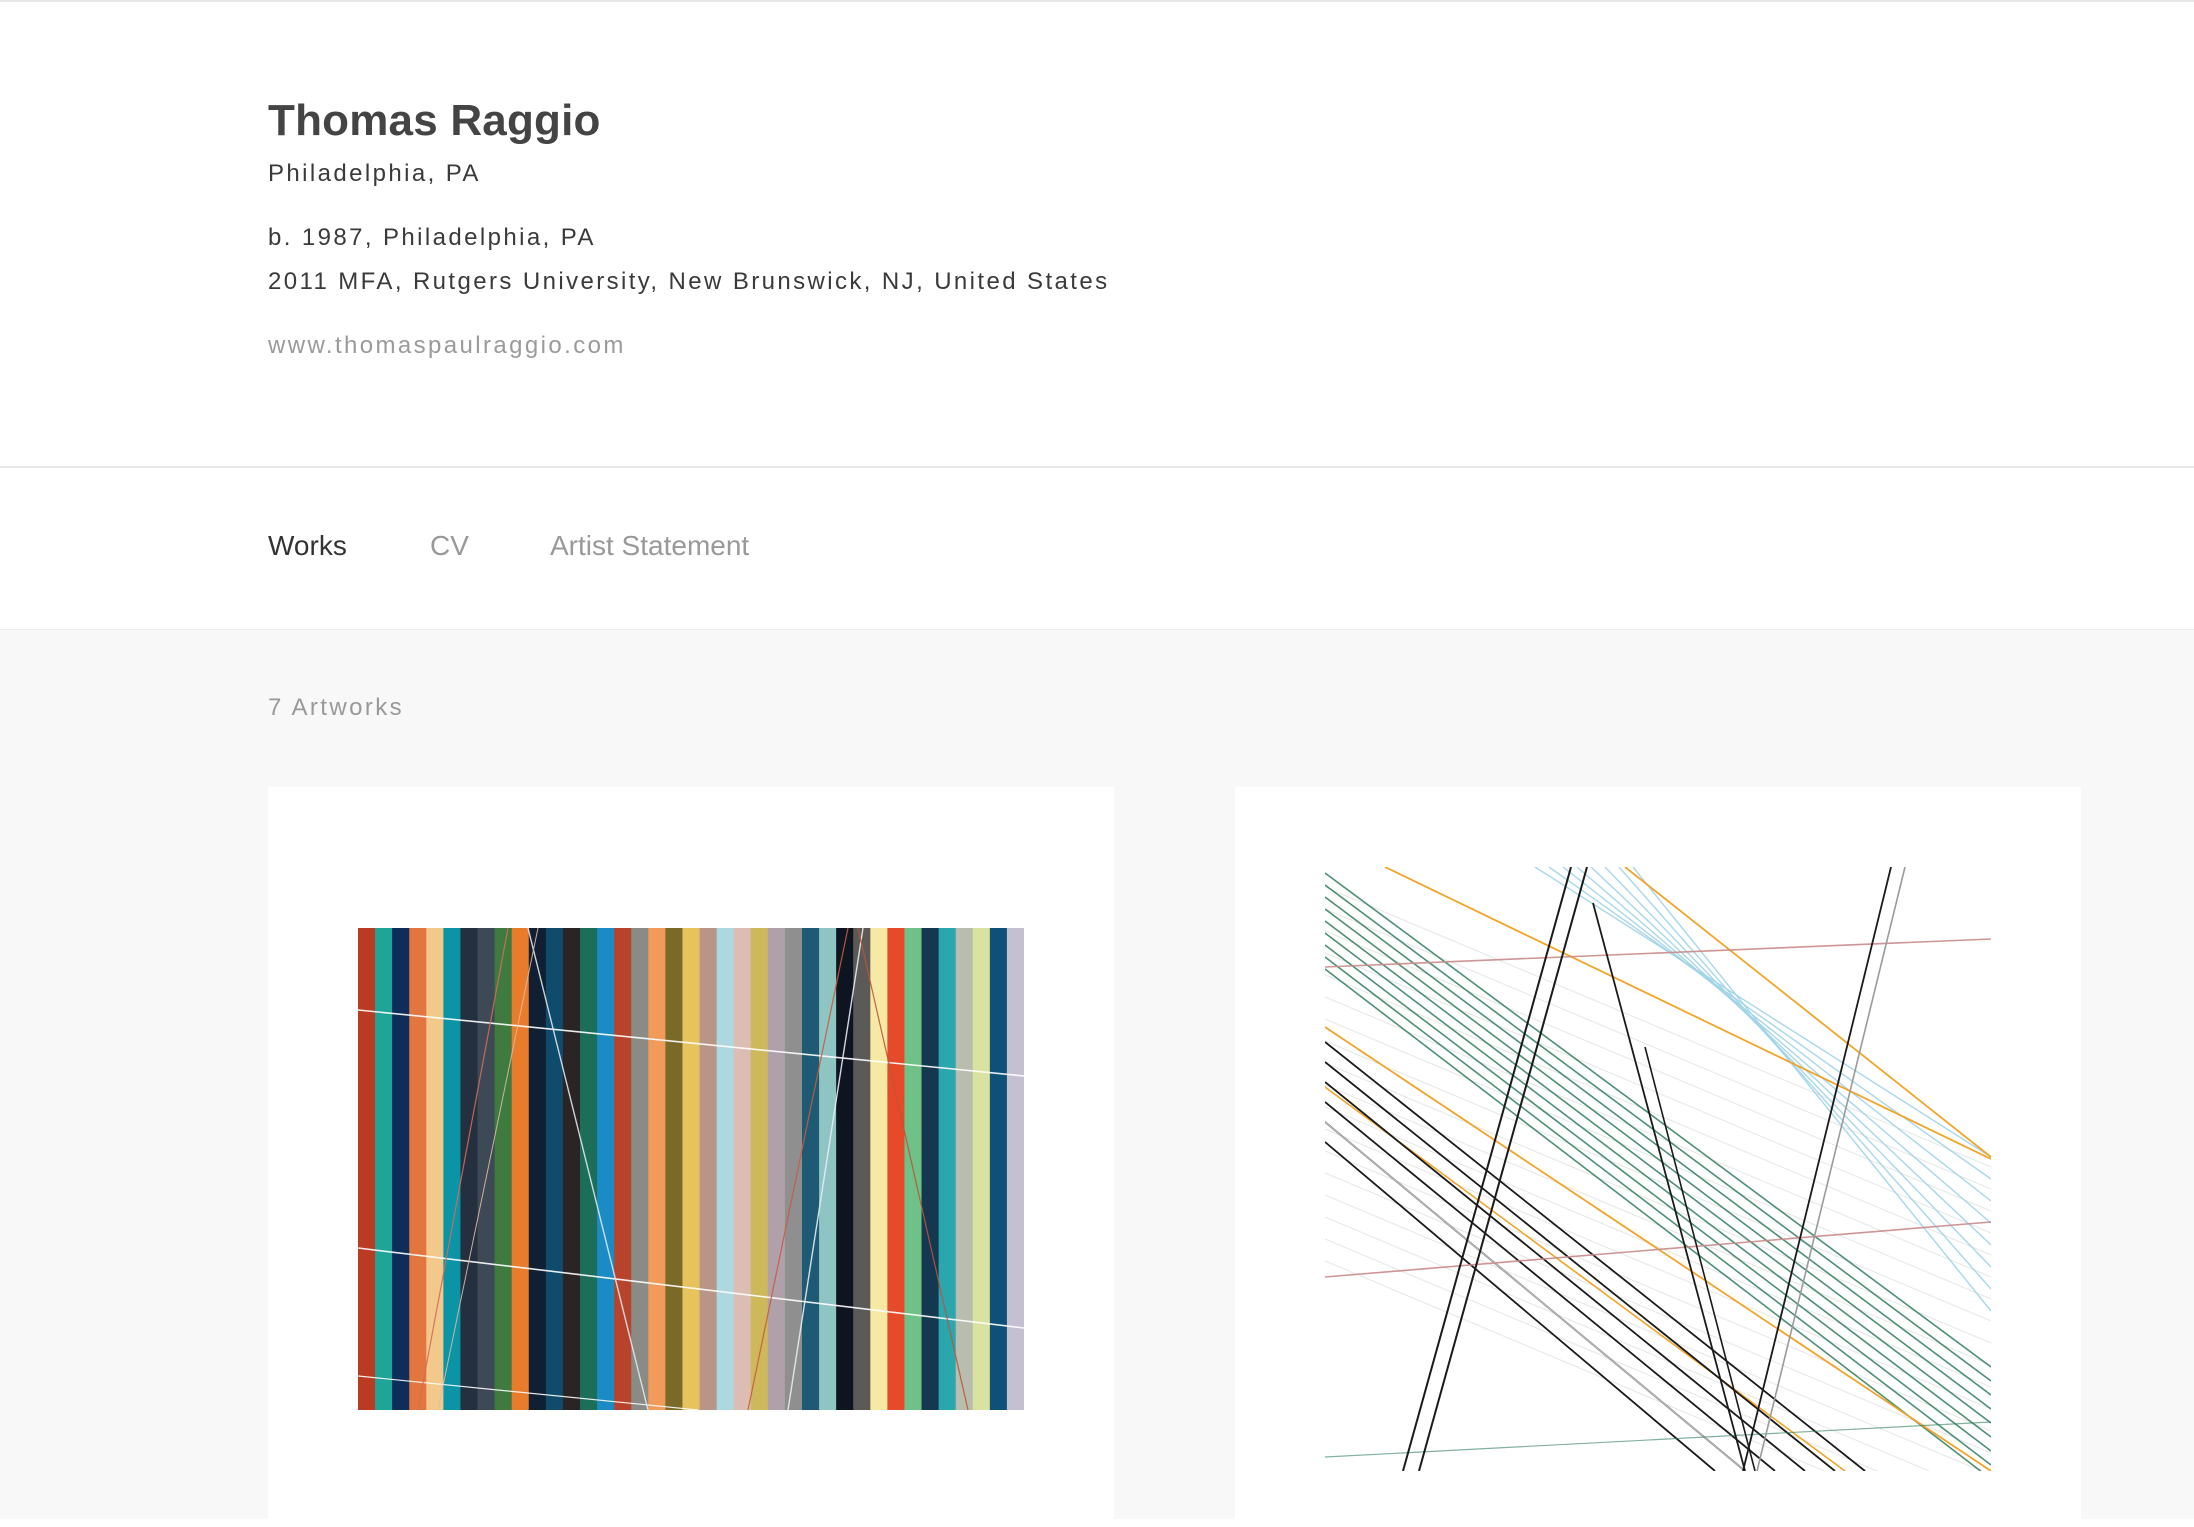 This screenshot has height=1527, width=2194. I want to click on top-border, so click(1097, 1).